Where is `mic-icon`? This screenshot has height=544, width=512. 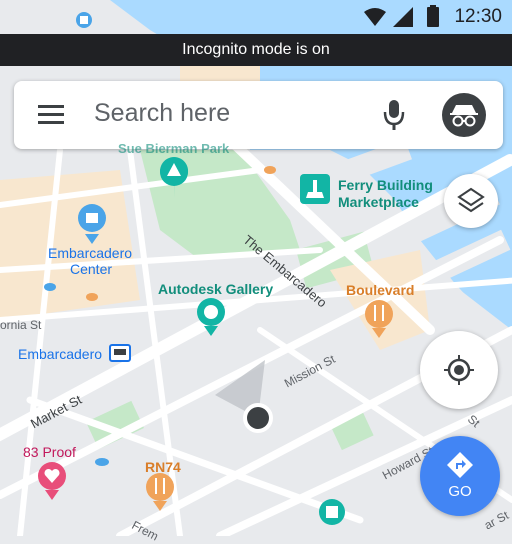
mic-icon is located at coordinates (394, 115).